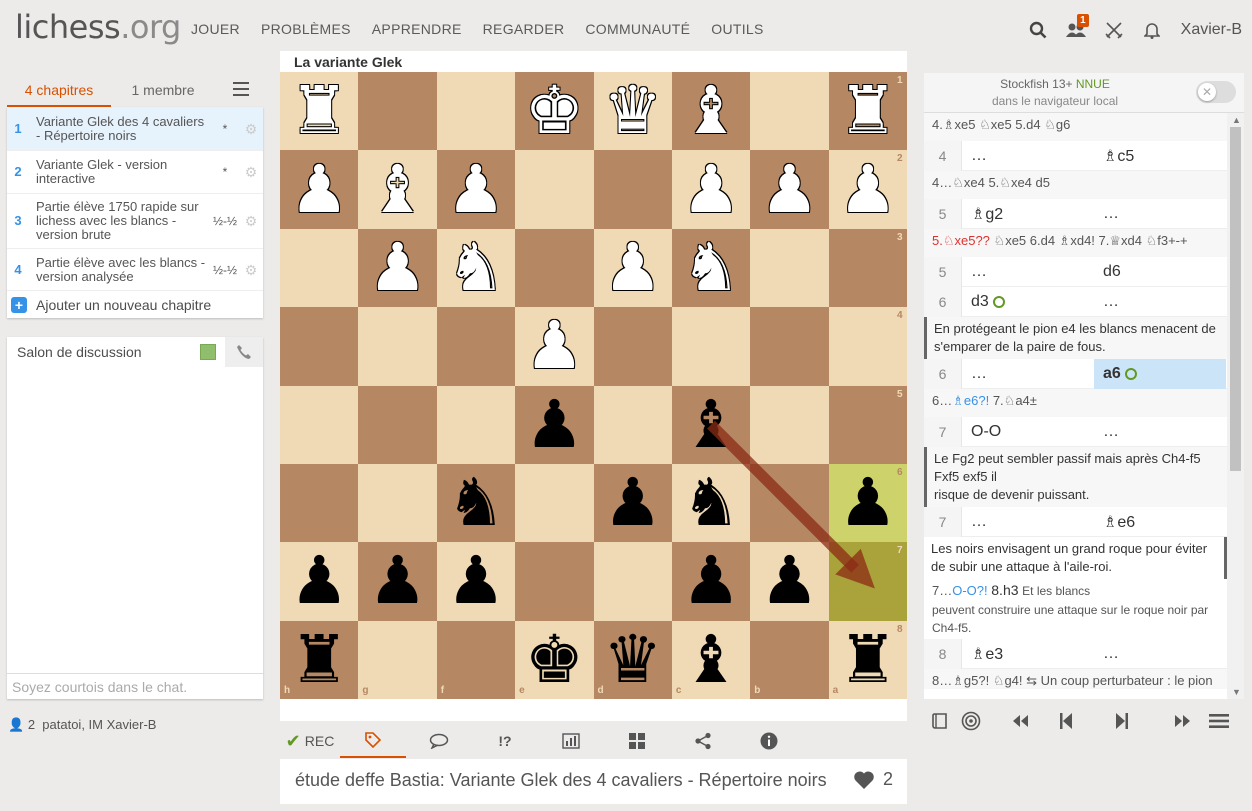  What do you see at coordinates (1122, 721) in the screenshot?
I see `next-move-icon` at bounding box center [1122, 721].